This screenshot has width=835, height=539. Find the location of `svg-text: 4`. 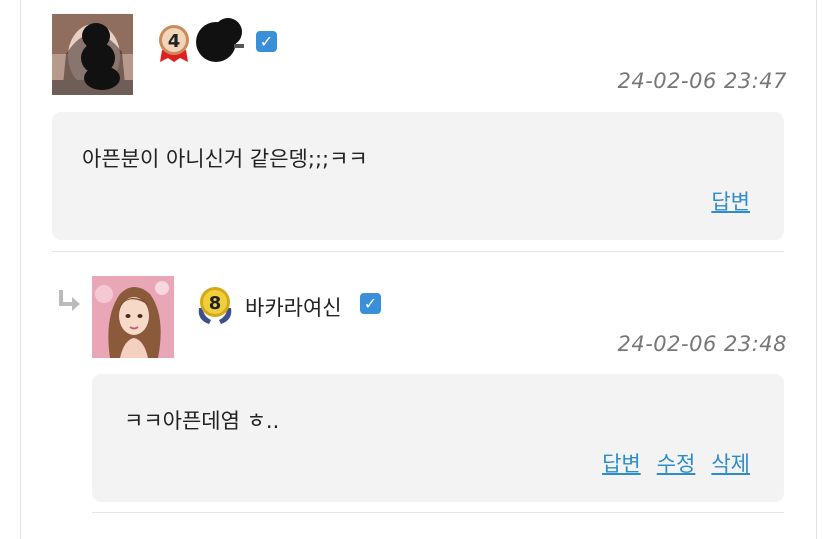

svg-text: 4 is located at coordinates (174, 41).